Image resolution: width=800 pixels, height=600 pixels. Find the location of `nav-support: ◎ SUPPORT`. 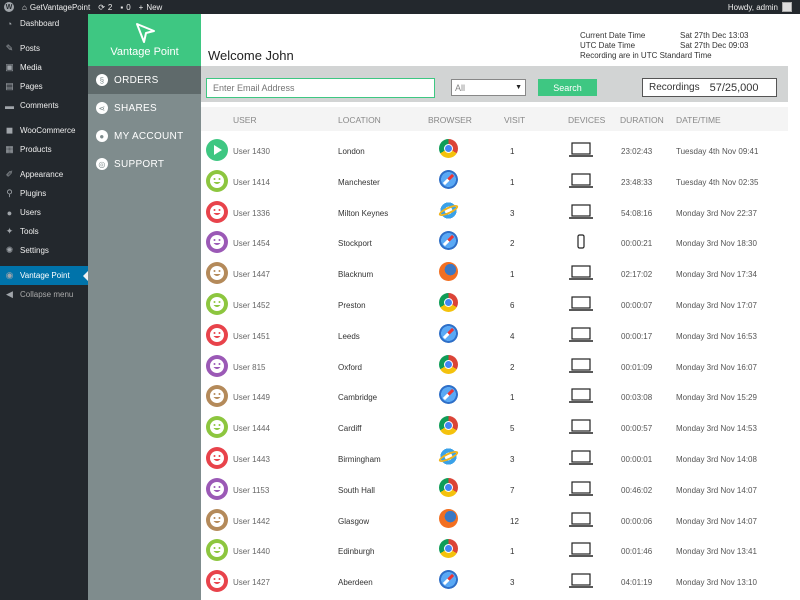

nav-support: ◎ SUPPORT is located at coordinates (144, 164).